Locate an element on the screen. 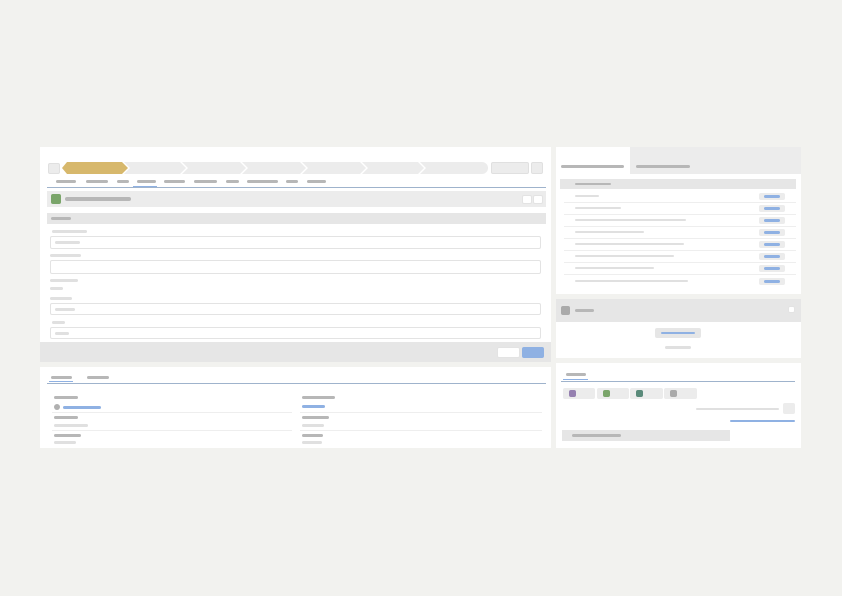 This screenshot has height=596, width=842. related-row-8-action-label is located at coordinates (772, 281).